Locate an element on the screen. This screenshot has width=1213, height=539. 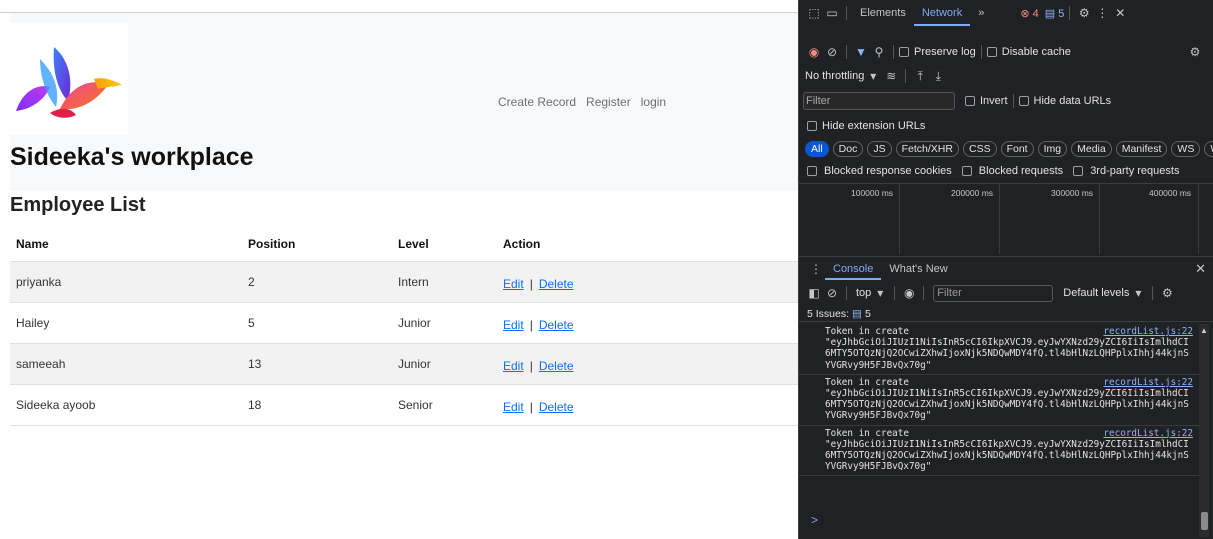
scroll-thumb is located at coordinates (1204, 521).